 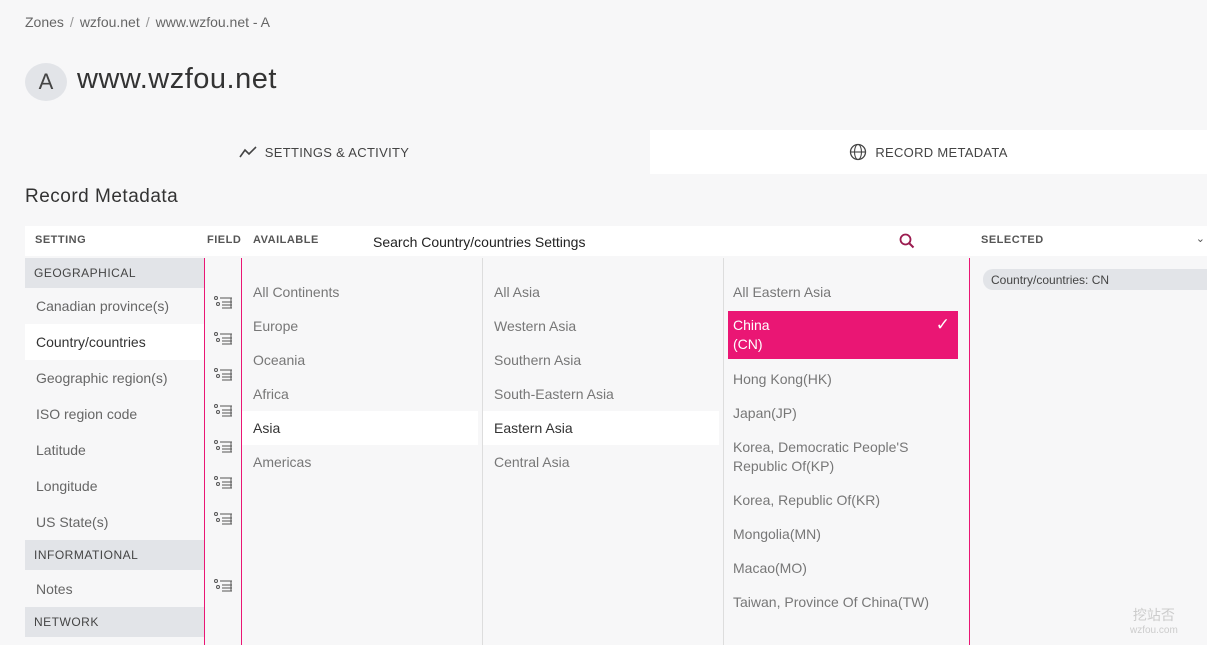 I want to click on watermark: 挖站否 wzfou.com, so click(x=1154, y=620).